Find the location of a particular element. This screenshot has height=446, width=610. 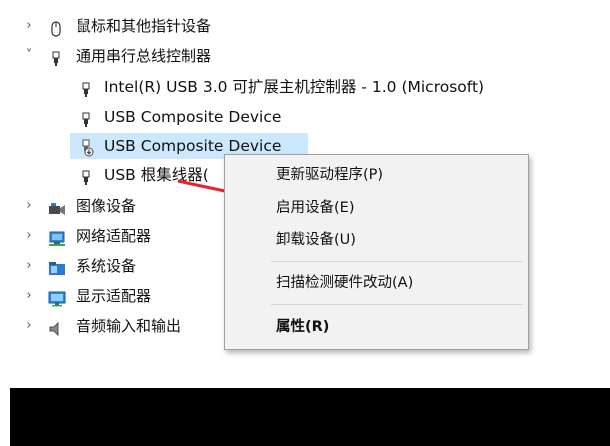

menu-item-label: 扫描检测硬件改动(A) is located at coordinates (345, 283).